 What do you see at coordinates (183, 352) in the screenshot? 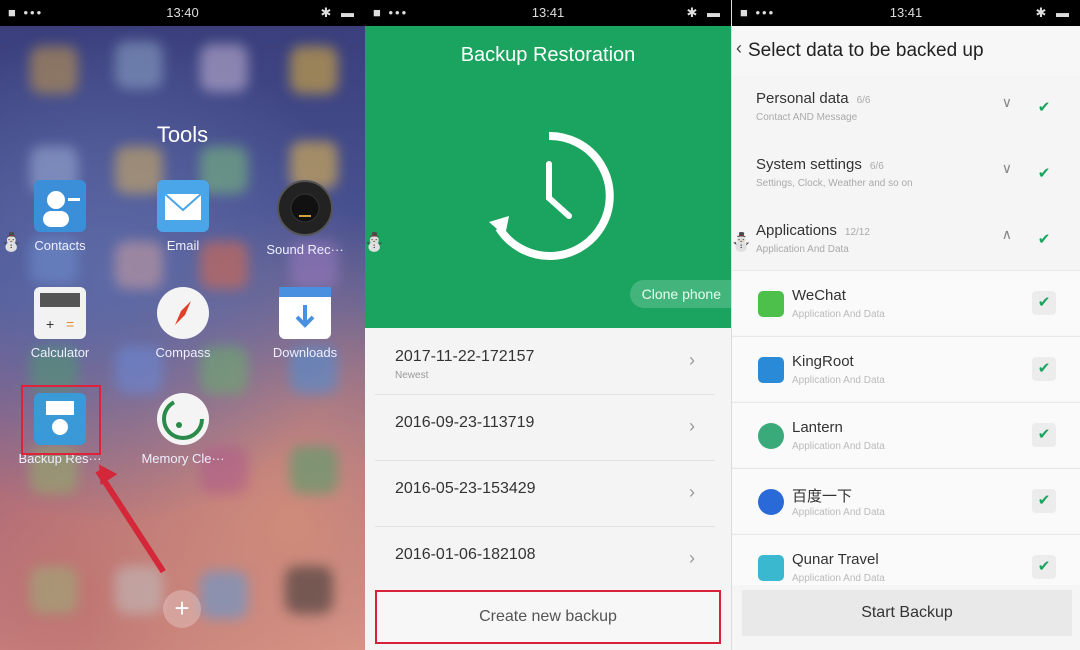
I see `app-label: Compass` at bounding box center [183, 352].